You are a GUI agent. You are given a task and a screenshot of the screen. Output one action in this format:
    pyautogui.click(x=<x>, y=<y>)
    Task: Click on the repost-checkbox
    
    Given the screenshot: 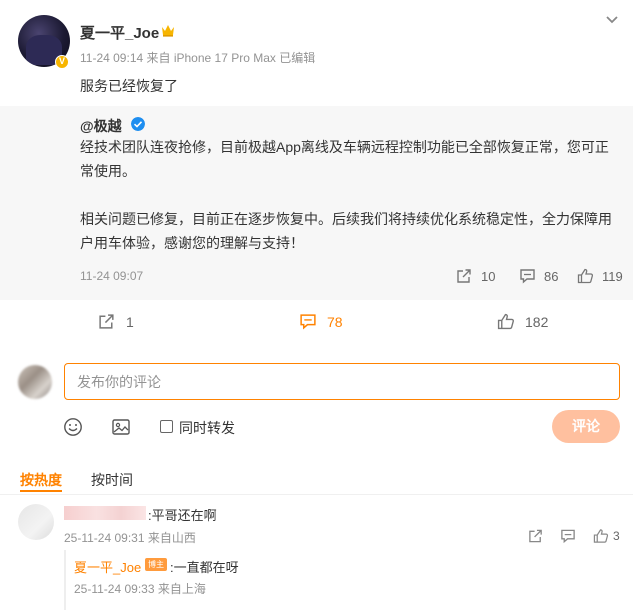 What is the action you would take?
    pyautogui.click(x=166, y=426)
    